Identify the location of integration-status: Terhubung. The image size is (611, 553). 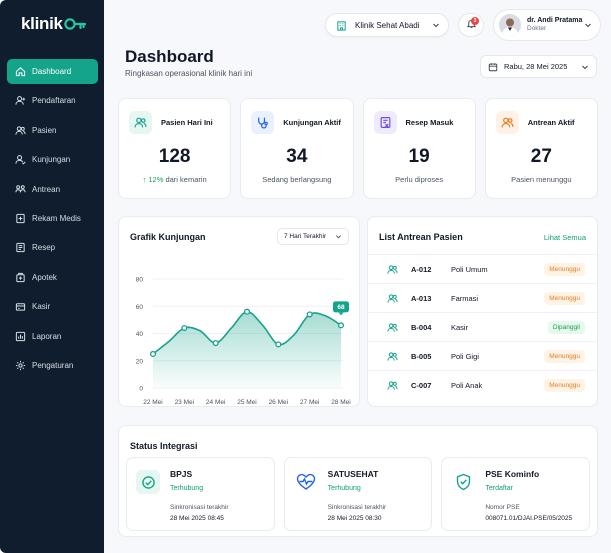
(187, 488).